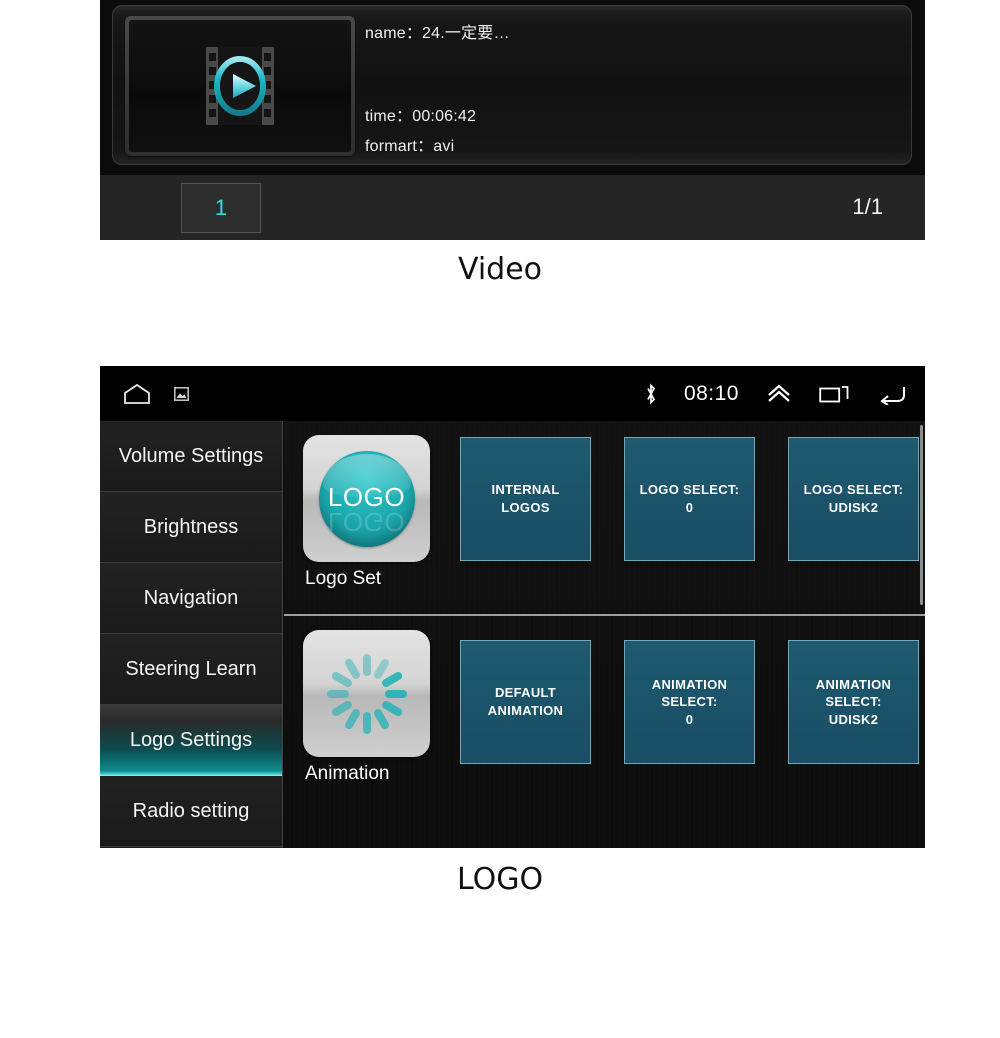  Describe the element at coordinates (689, 499) in the screenshot. I see `tile-logo-select-0: LOGO SELECT: 0` at that location.